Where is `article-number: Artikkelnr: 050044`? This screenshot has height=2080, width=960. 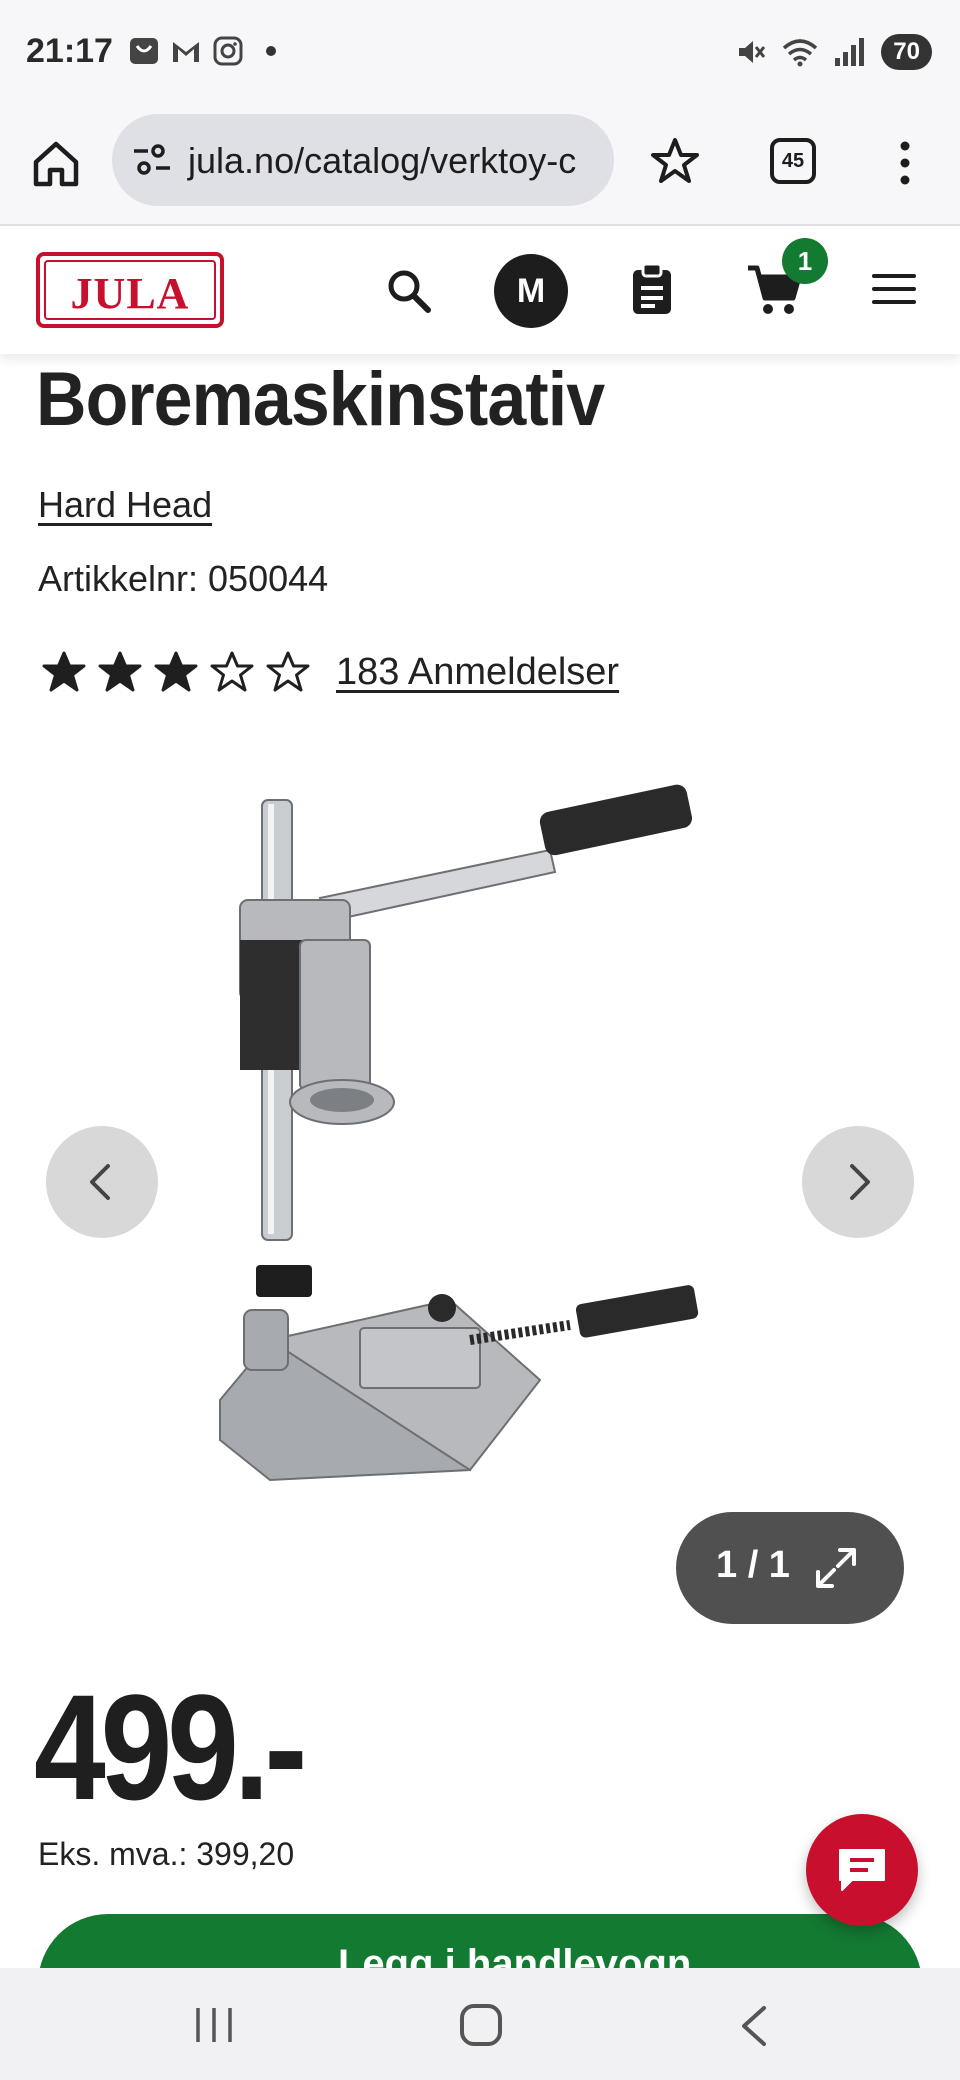 article-number: Artikkelnr: 050044 is located at coordinates (183, 578).